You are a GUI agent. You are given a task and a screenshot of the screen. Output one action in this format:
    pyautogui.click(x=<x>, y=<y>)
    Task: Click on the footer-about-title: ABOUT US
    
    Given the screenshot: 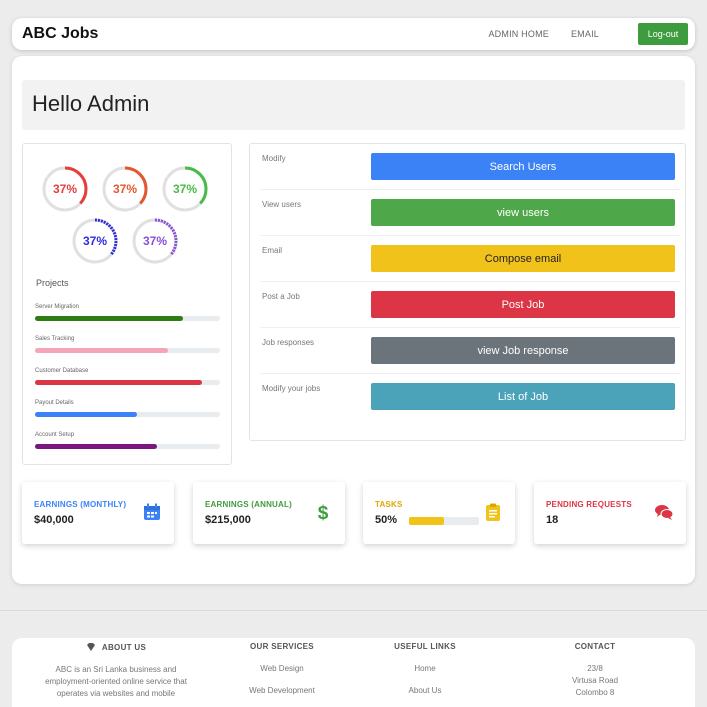 What is the action you would take?
    pyautogui.click(x=124, y=647)
    